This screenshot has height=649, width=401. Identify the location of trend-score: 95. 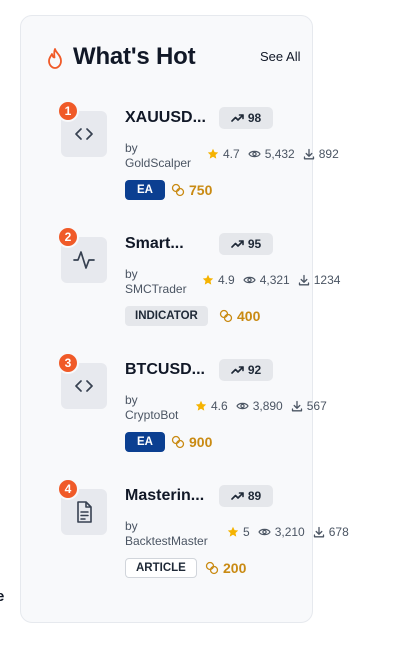
(246, 244).